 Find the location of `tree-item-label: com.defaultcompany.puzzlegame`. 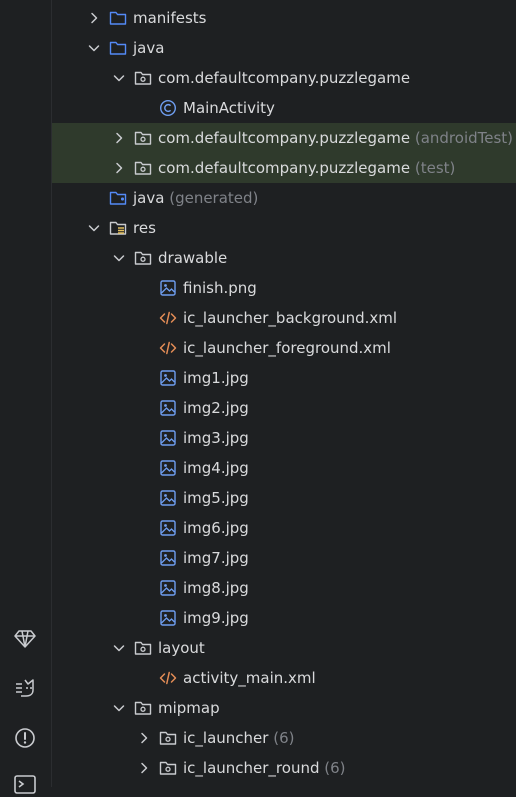

tree-item-label: com.defaultcompany.puzzlegame is located at coordinates (284, 78).